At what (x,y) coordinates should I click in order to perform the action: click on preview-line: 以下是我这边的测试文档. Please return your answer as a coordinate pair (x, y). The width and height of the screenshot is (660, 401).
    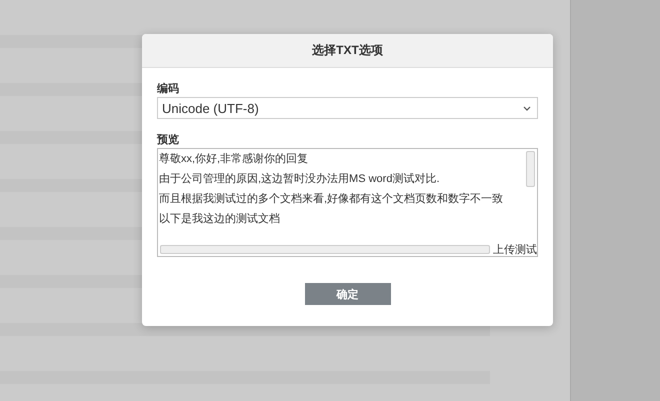
    Looking at the image, I should click on (219, 219).